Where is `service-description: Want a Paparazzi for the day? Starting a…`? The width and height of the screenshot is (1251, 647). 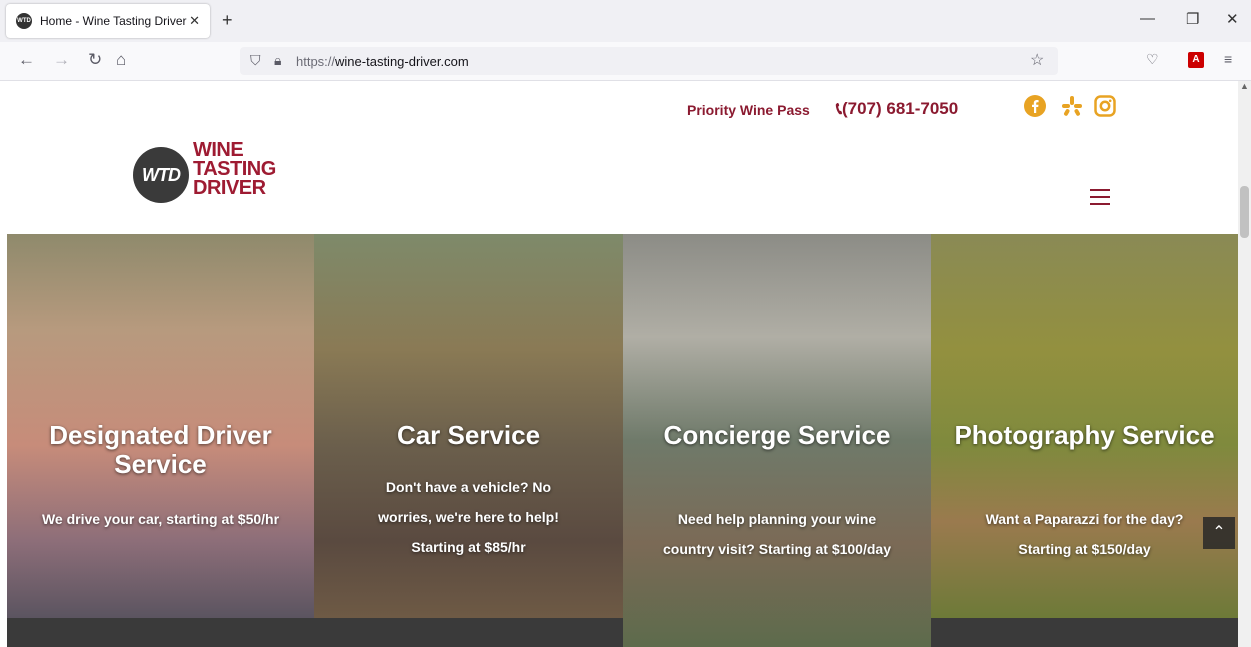
service-description: Want a Paparazzi for the day? Starting a… is located at coordinates (1084, 534).